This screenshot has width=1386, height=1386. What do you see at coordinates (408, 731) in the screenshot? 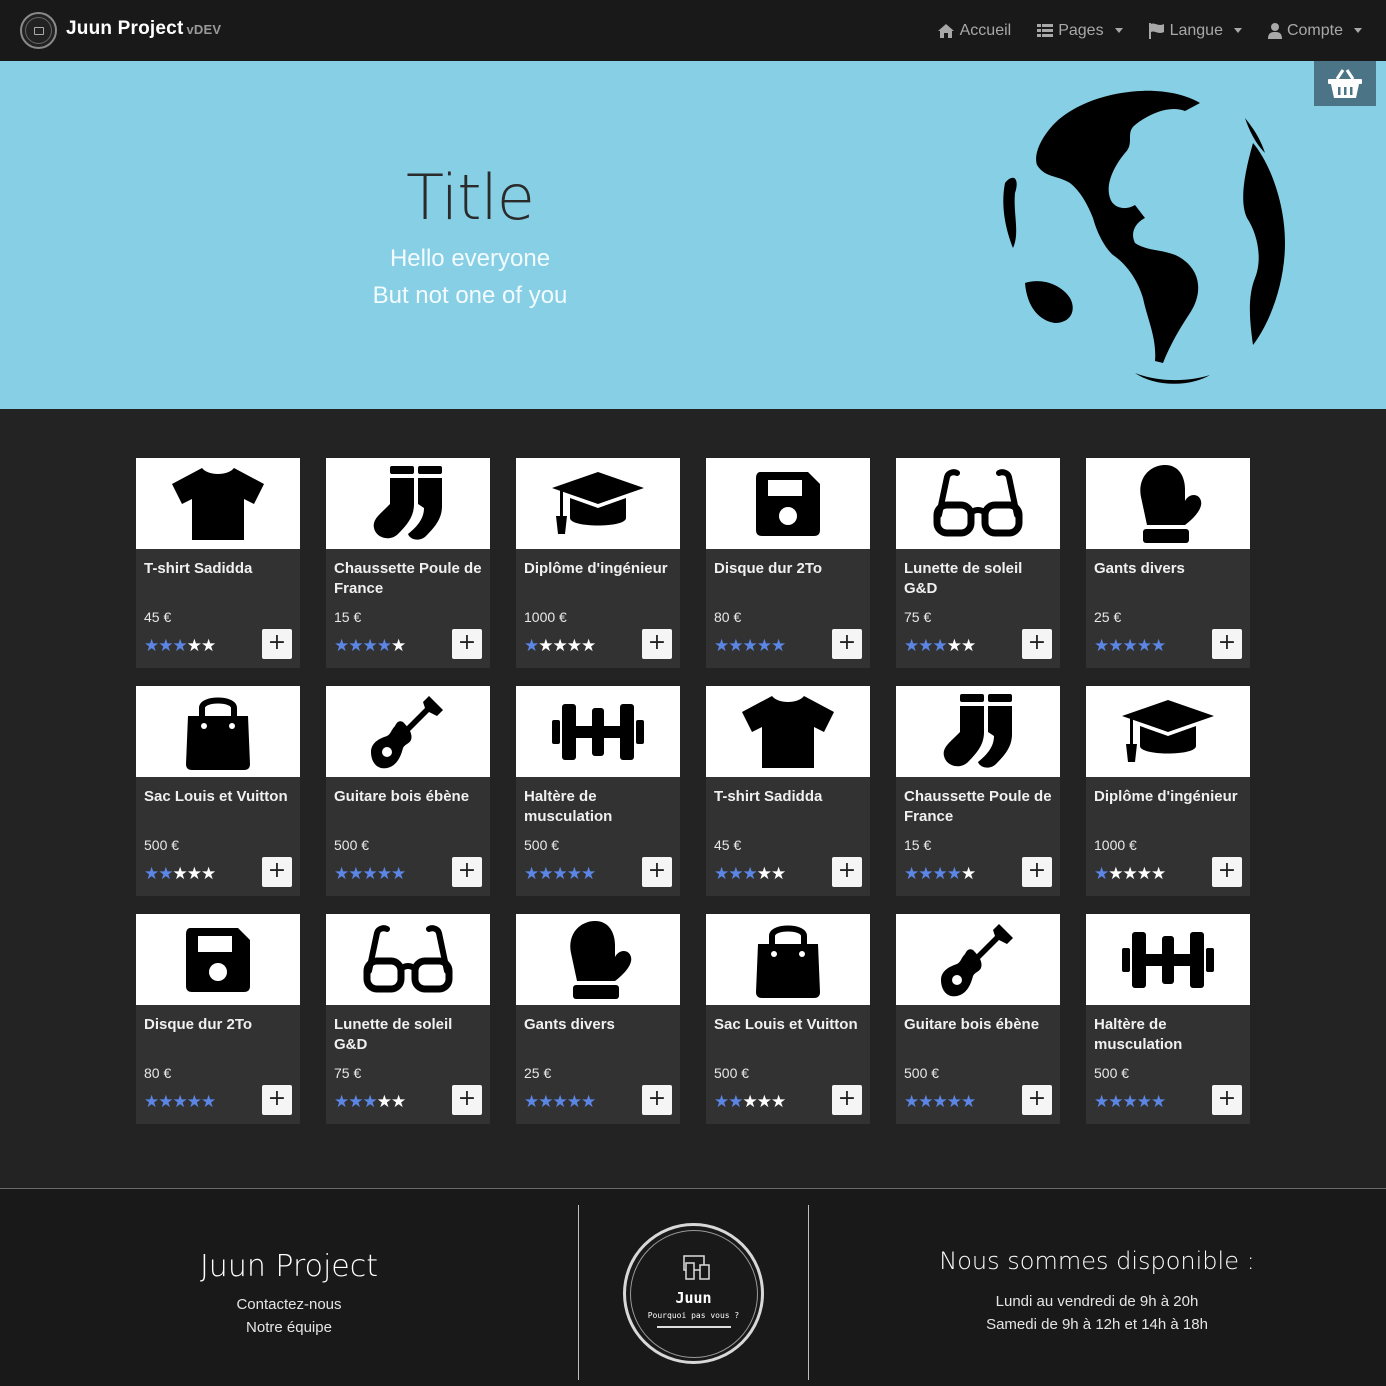
I see `guitar-icon` at bounding box center [408, 731].